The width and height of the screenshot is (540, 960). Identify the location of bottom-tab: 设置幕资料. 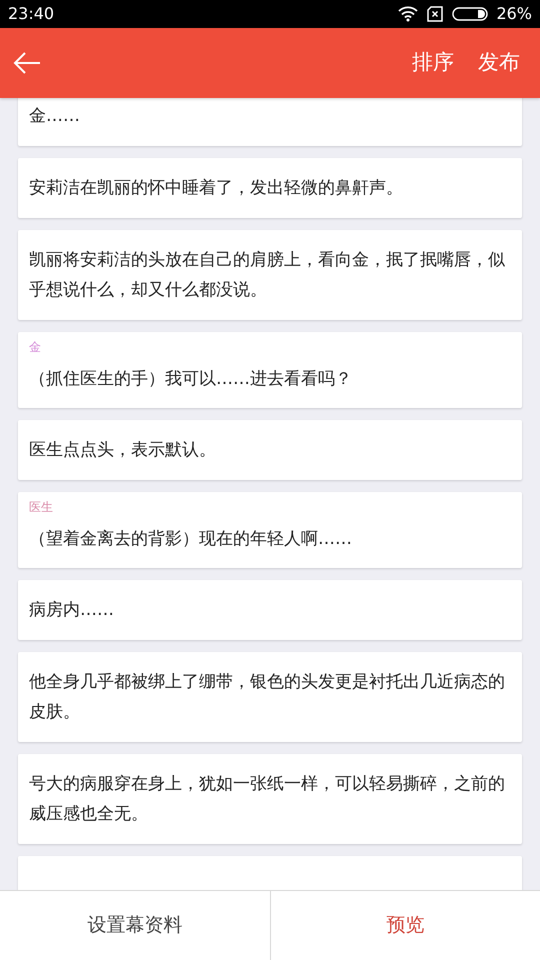
(135, 925).